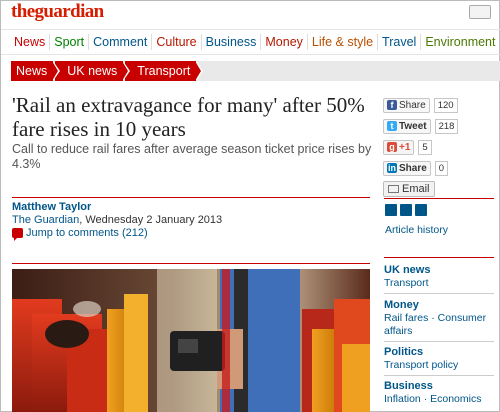 The height and width of the screenshot is (412, 500). Describe the element at coordinates (445, 105) in the screenshot. I see `facebook-share-count: 120` at that location.